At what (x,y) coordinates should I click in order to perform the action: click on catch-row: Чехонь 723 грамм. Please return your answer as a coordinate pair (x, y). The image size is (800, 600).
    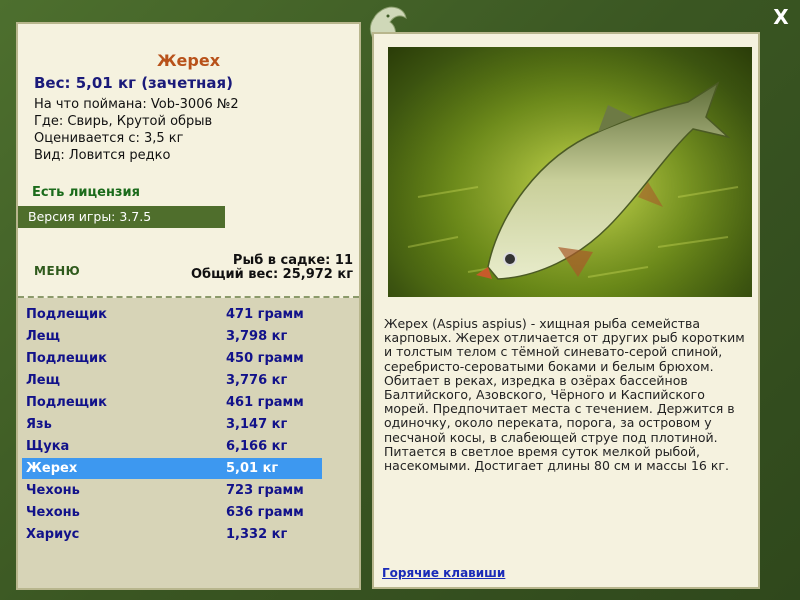
    Looking at the image, I should click on (172, 490).